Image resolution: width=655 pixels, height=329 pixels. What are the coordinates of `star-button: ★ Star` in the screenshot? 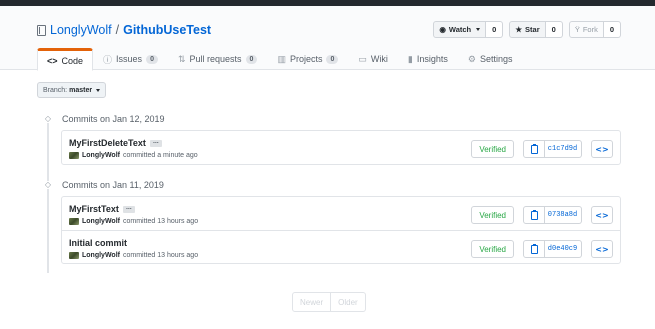 It's located at (527, 29).